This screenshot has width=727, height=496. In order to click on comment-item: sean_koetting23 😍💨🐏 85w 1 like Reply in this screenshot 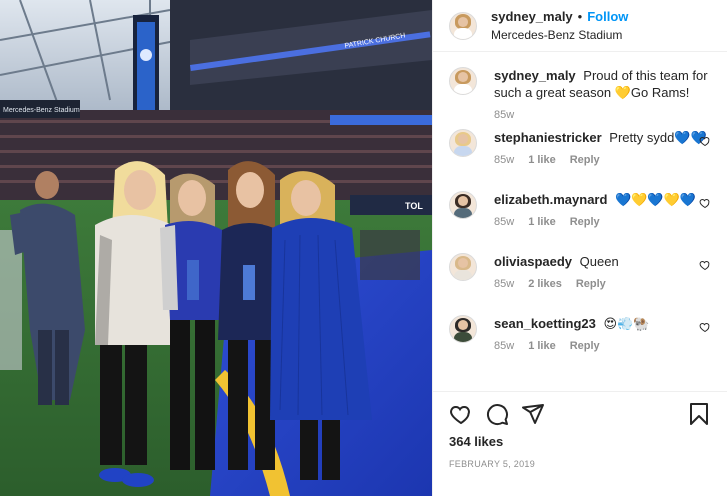, I will do `click(580, 346)`.